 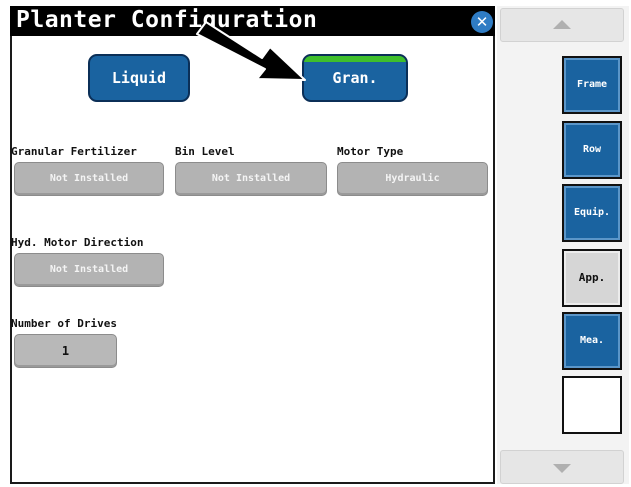 I want to click on page-title: Planter Configuration, so click(x=167, y=20).